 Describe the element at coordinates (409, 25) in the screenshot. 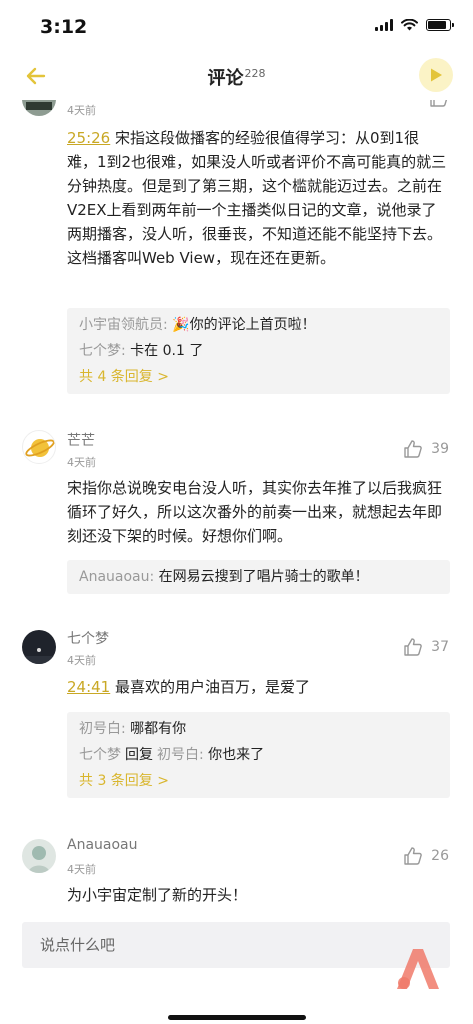

I see `wifi-icon` at that location.